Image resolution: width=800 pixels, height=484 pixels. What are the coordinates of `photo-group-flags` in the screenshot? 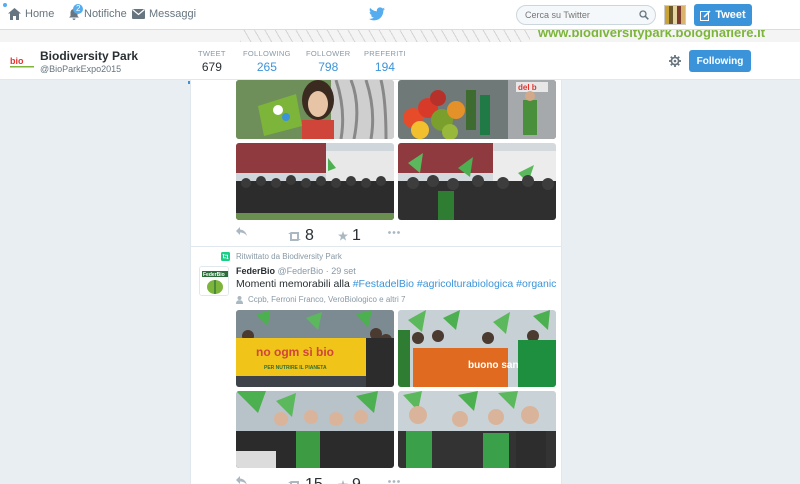 It's located at (315, 429).